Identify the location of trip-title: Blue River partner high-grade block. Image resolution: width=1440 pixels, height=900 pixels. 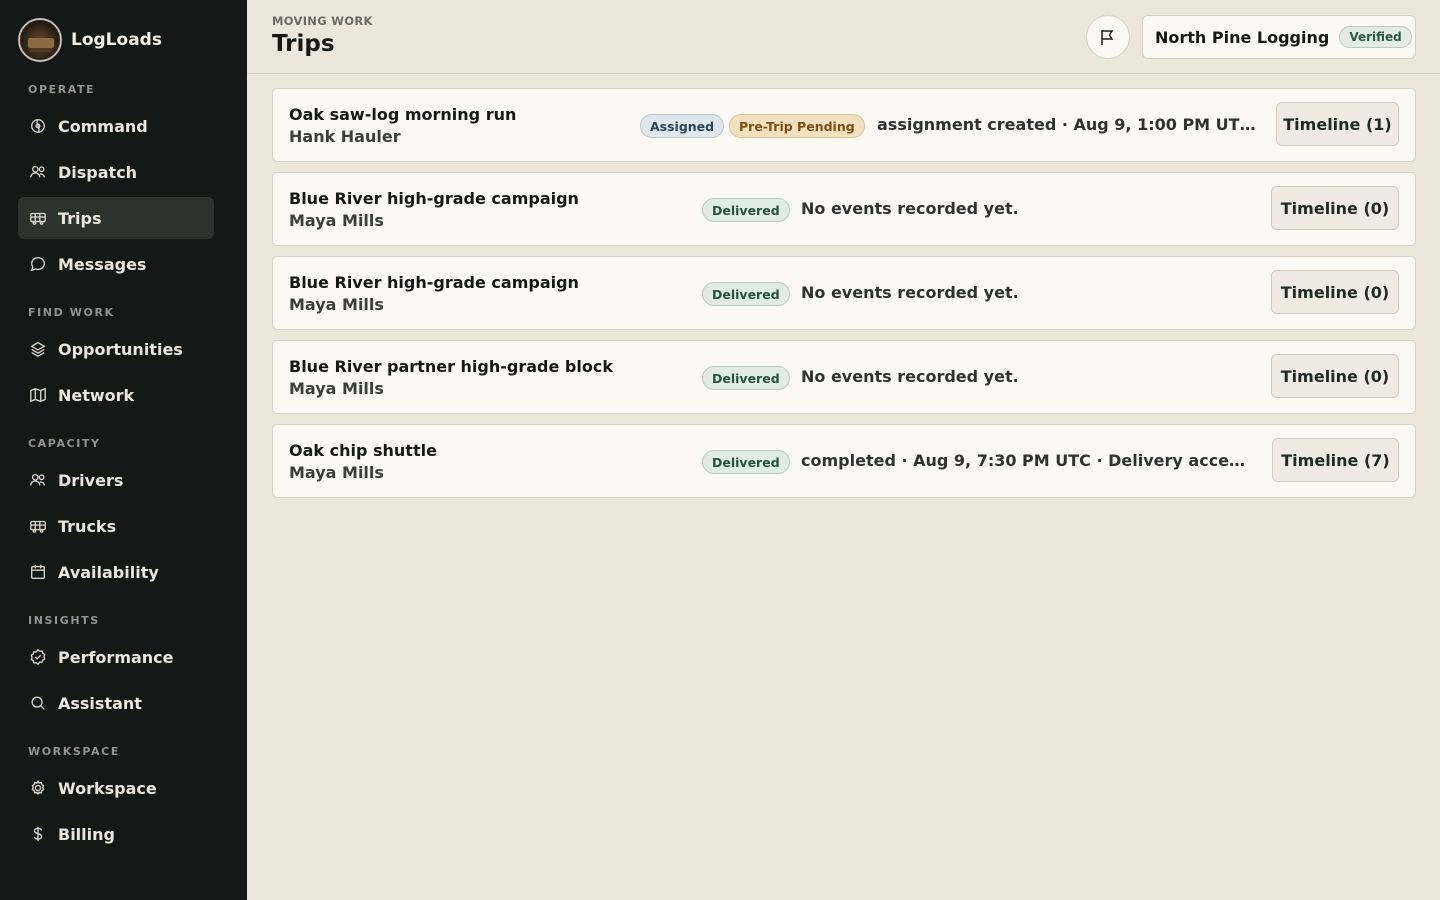
(451, 366).